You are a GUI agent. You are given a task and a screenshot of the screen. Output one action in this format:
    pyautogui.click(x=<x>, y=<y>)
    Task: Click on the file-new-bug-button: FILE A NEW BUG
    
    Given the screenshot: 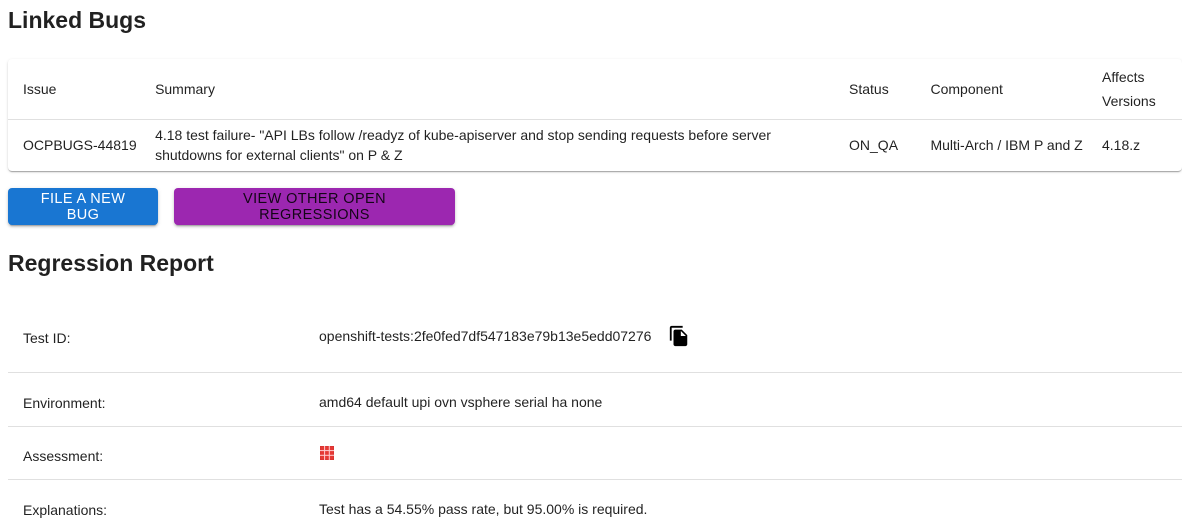 What is the action you would take?
    pyautogui.click(x=83, y=206)
    